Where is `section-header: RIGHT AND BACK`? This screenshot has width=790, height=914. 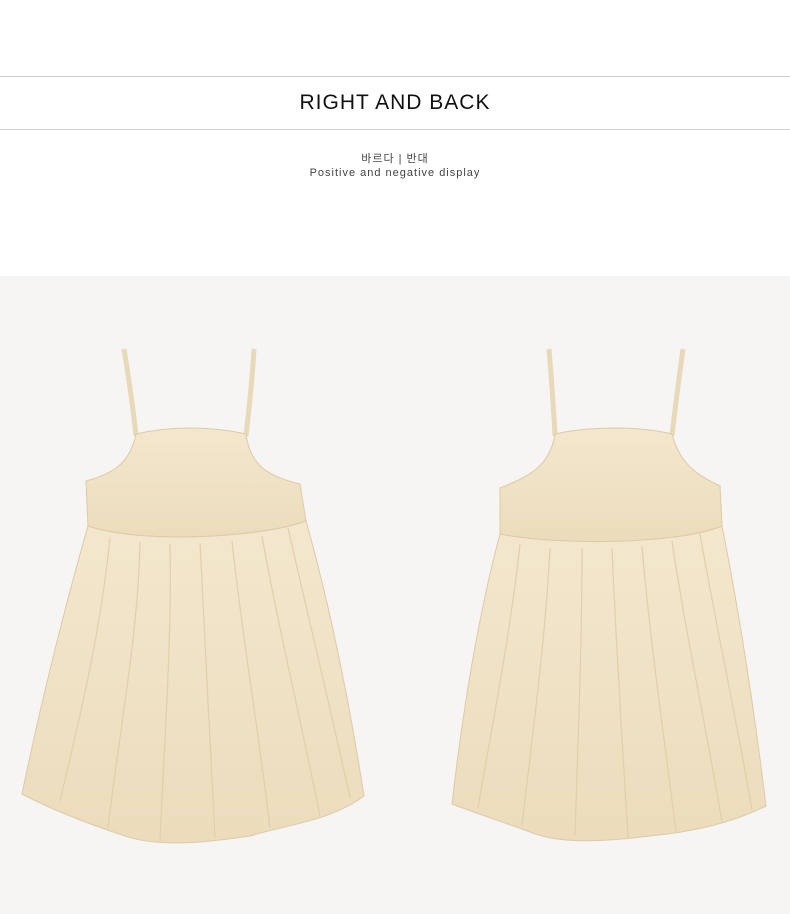 section-header: RIGHT AND BACK is located at coordinates (395, 103).